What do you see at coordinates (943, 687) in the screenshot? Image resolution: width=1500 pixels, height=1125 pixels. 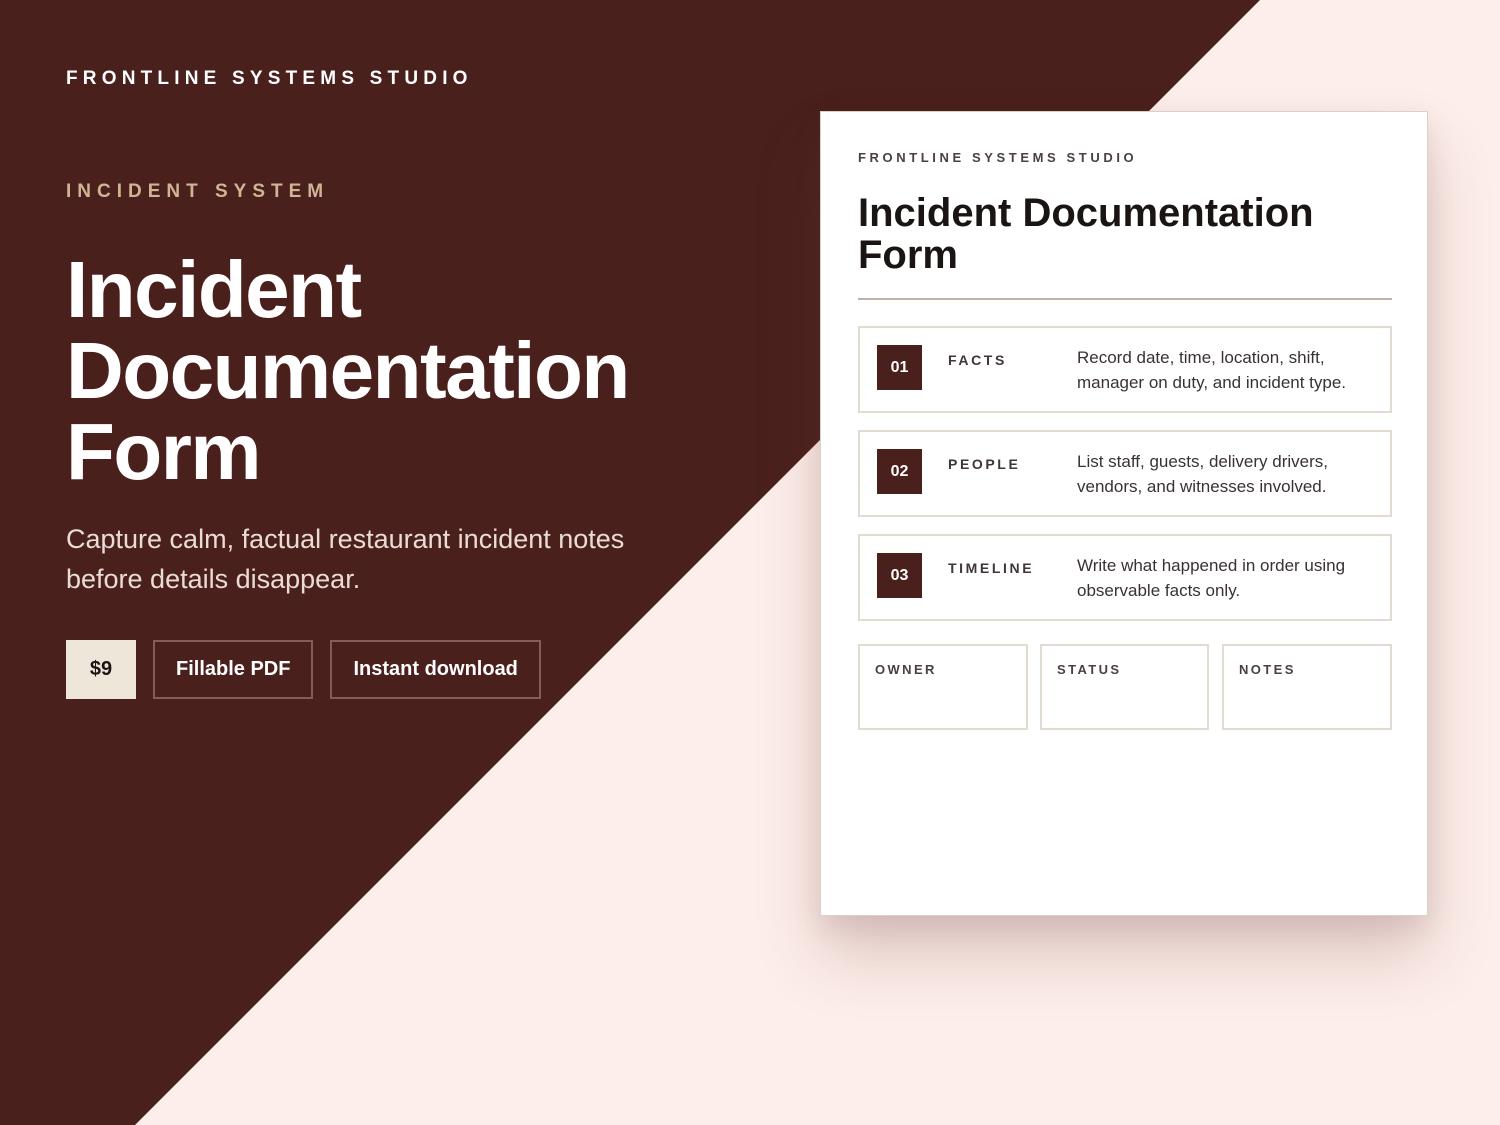 I see `owner-field: OWNER` at bounding box center [943, 687].